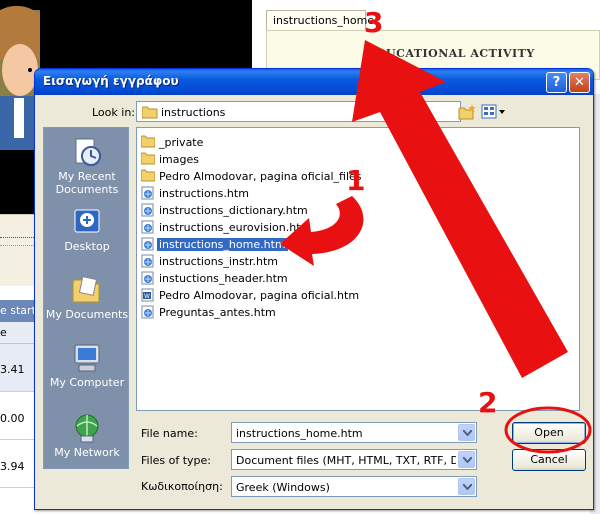 This screenshot has height=514, width=600. Describe the element at coordinates (548, 430) in the screenshot. I see `open-highlight-ellipse` at that location.